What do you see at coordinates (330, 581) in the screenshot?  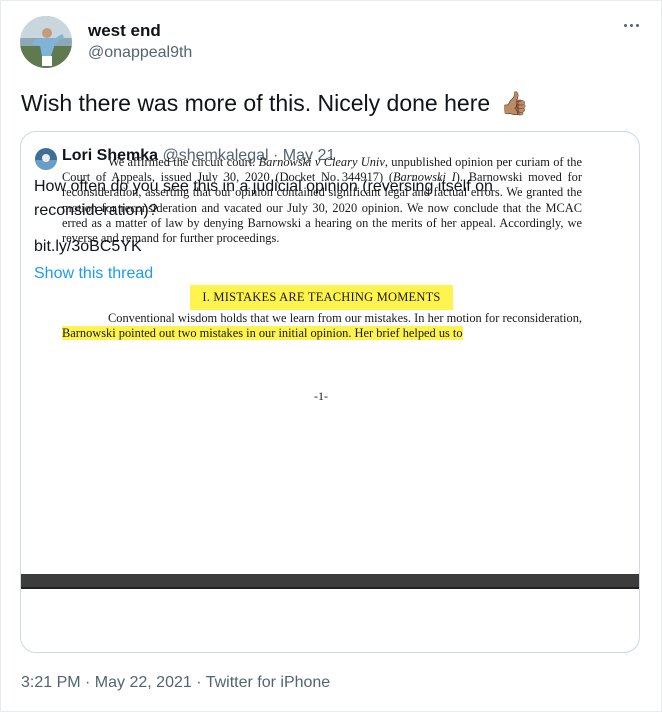 I see `document-divider-bar` at bounding box center [330, 581].